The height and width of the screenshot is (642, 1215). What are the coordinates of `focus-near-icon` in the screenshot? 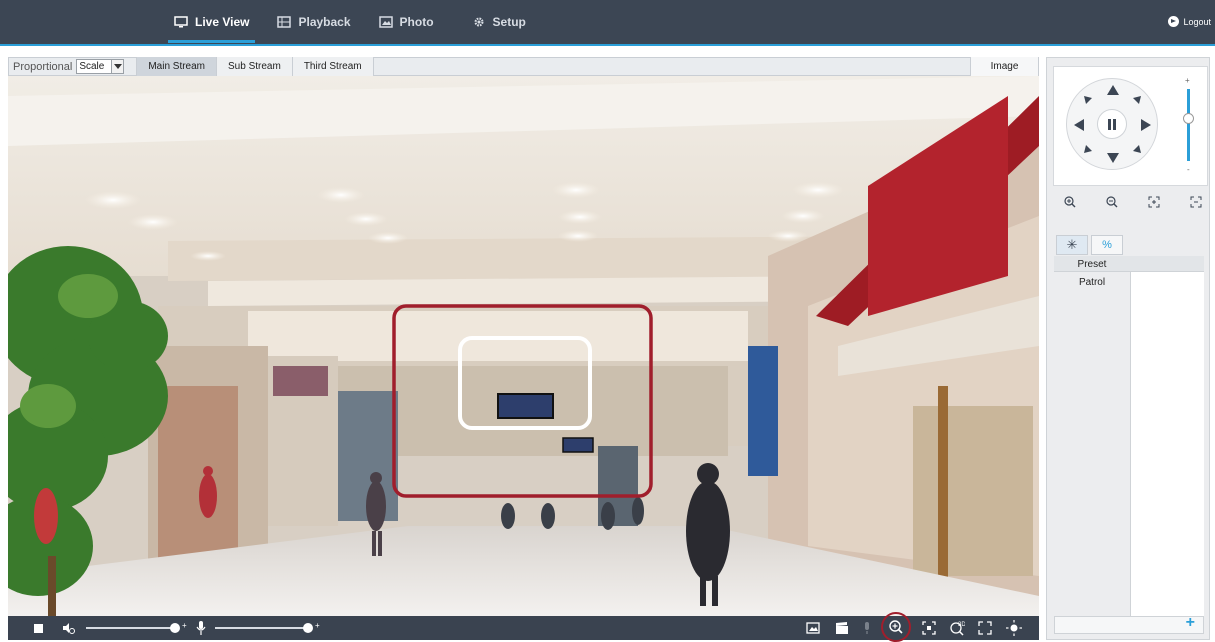 It's located at (1154, 202).